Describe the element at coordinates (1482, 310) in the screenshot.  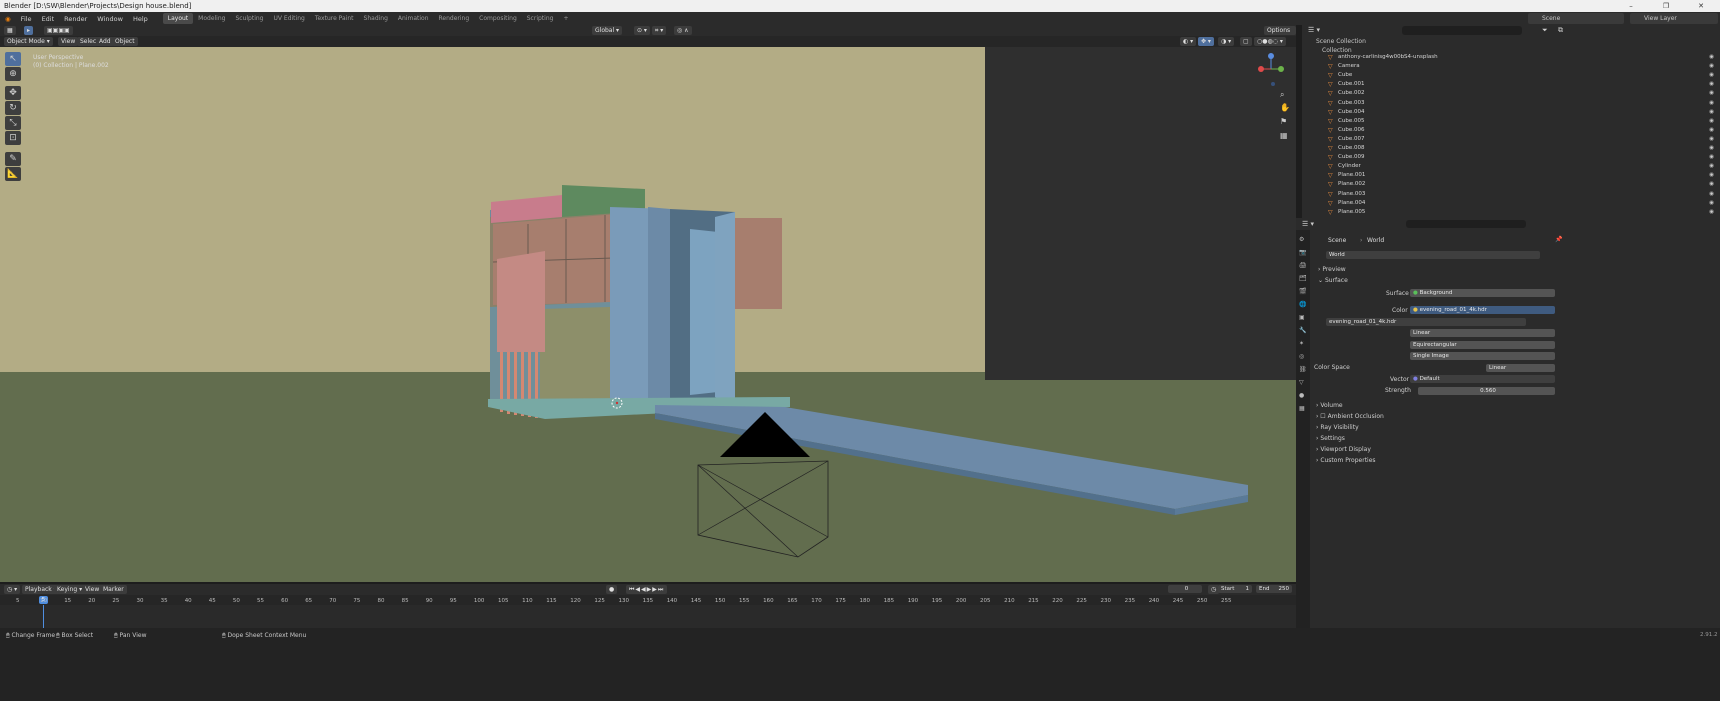
I see `color-input-field: ● evening_road_01_4k.hdr` at that location.